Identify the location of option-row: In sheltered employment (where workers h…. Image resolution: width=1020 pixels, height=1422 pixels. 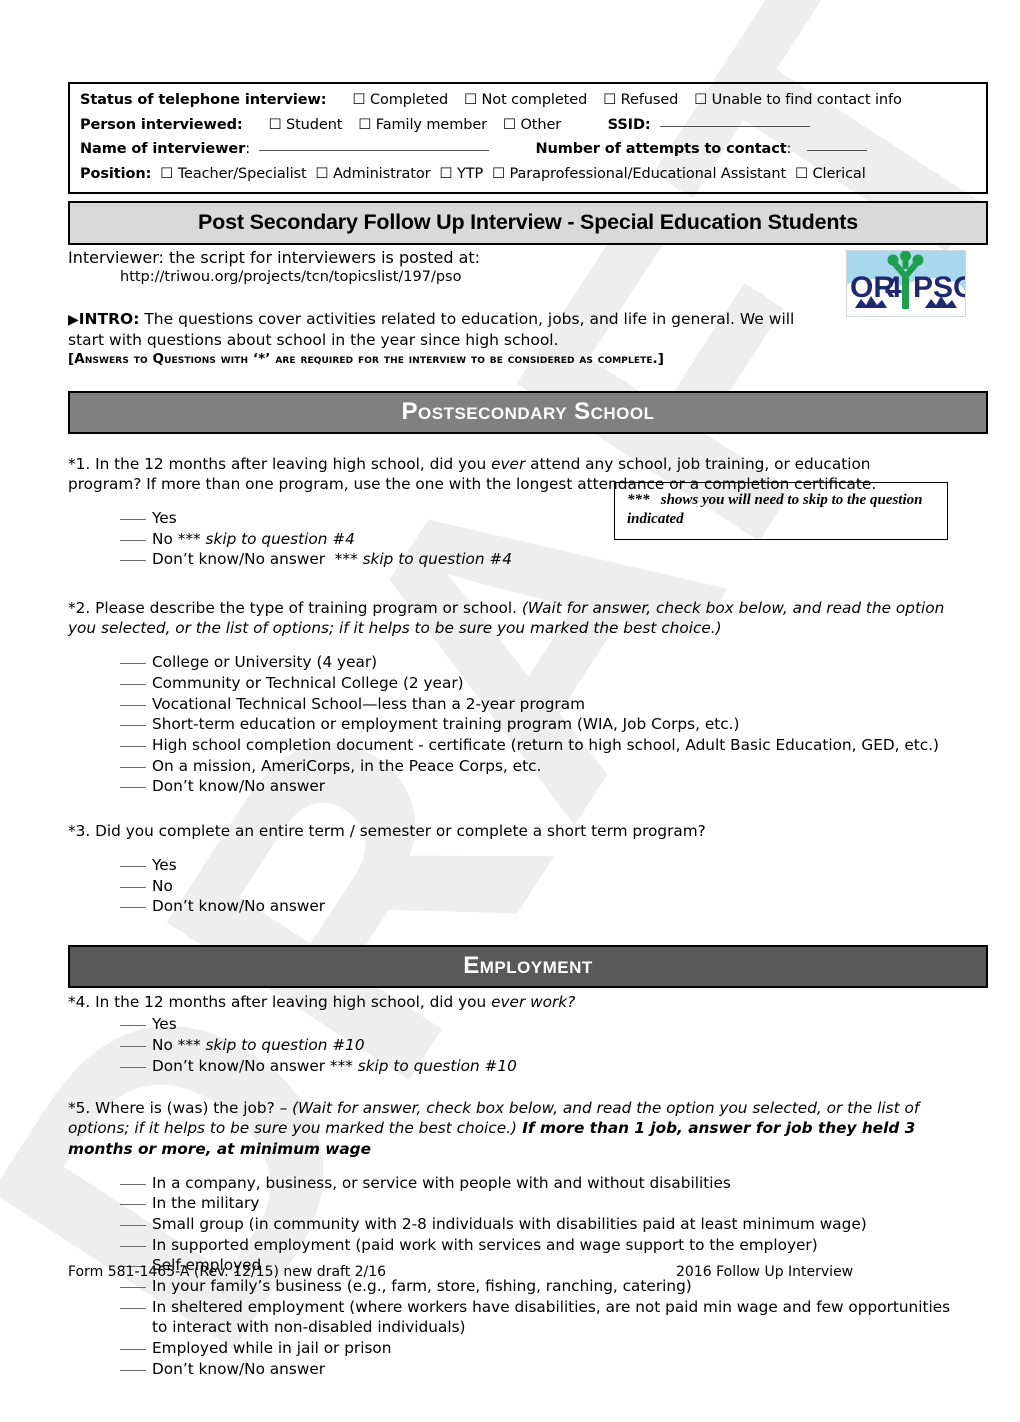
(554, 1307).